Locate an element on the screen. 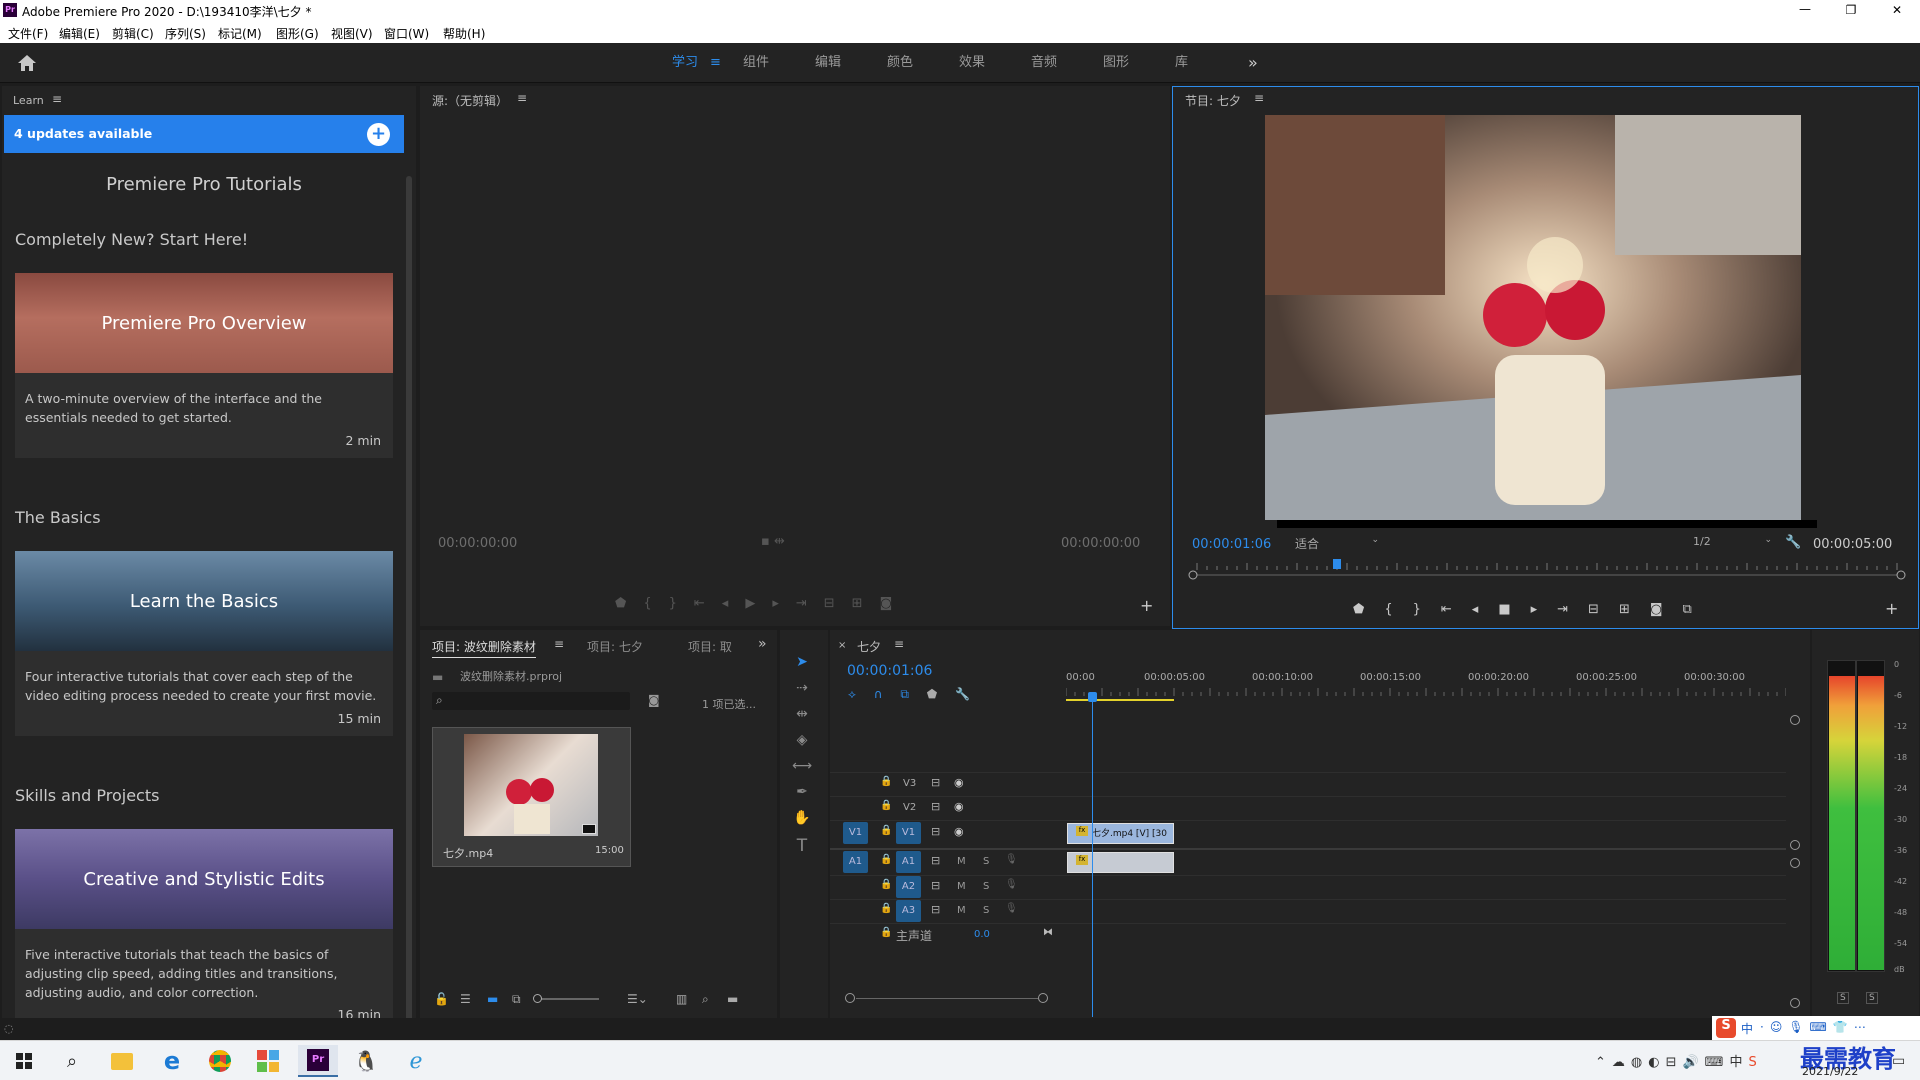 The image size is (1920, 1080). solo-right-button: S is located at coordinates (1872, 998).